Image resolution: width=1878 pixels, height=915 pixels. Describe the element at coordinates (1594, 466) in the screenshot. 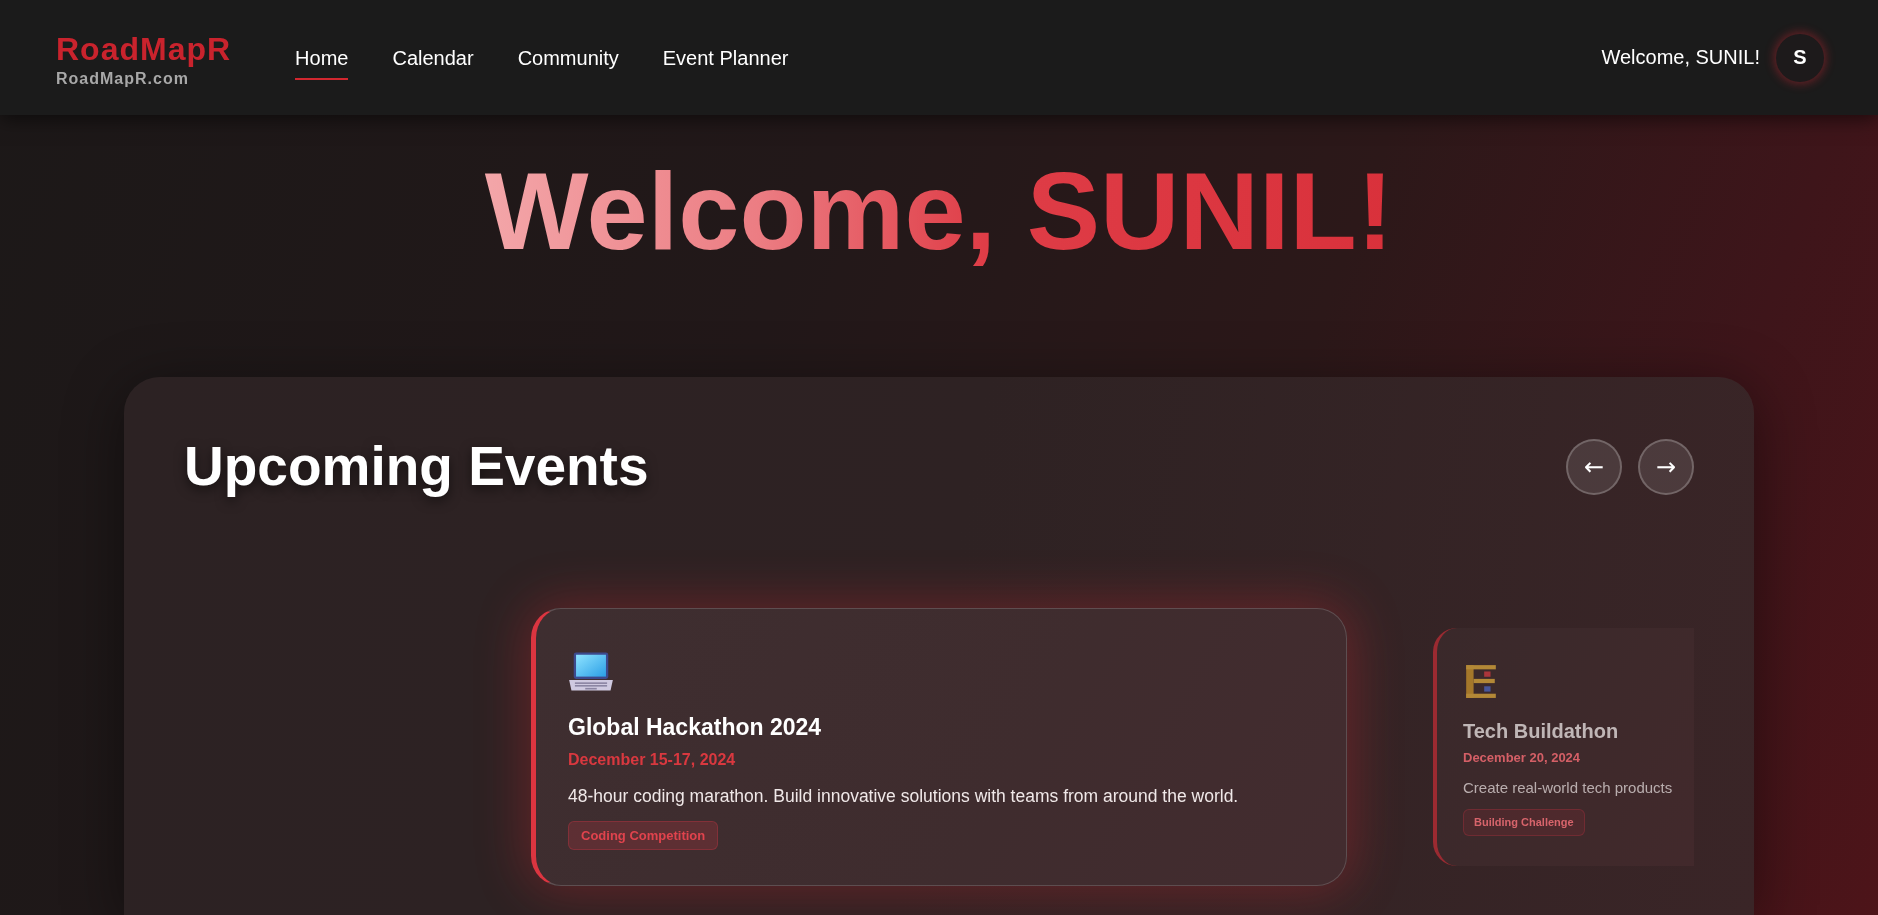

I see `previous-button: ←` at that location.